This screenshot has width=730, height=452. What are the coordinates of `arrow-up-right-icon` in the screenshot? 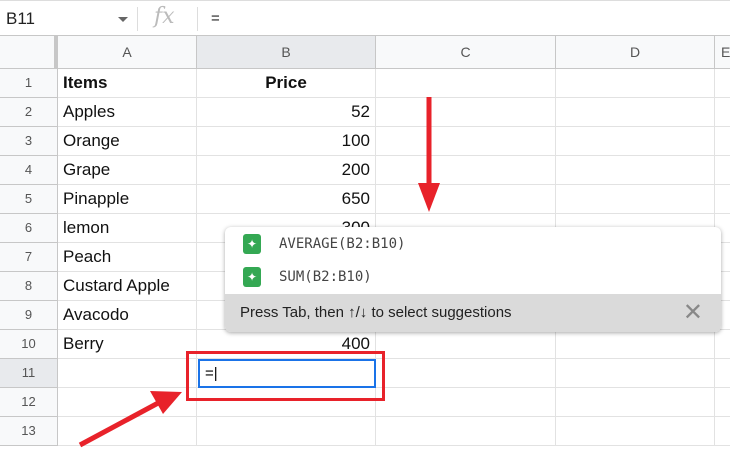 It's located at (130, 419).